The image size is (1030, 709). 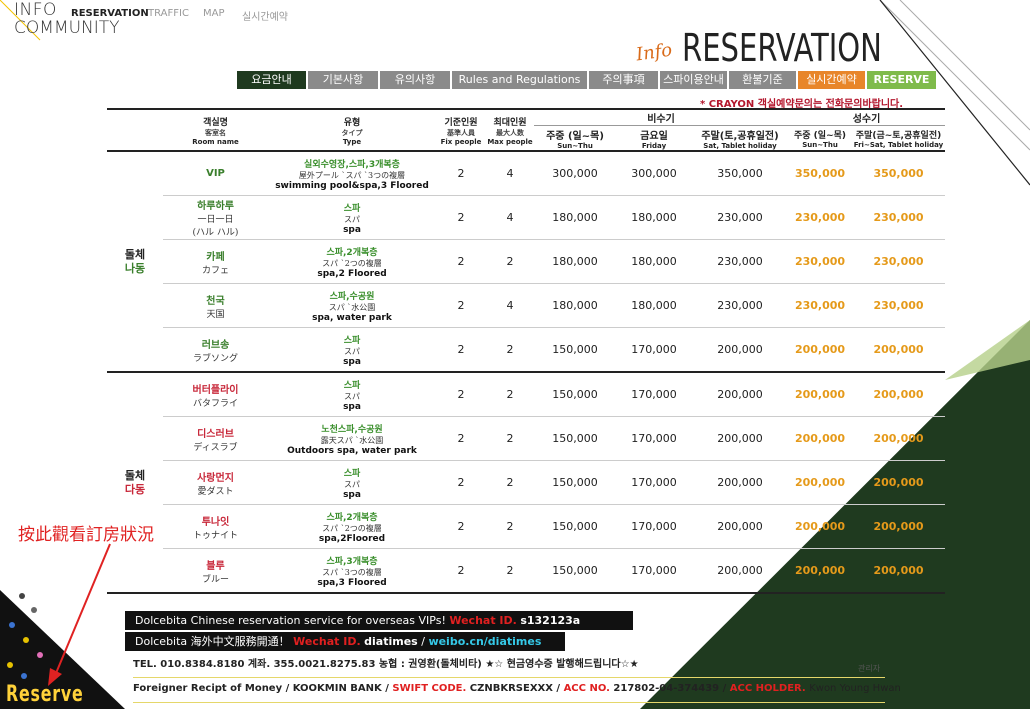 What do you see at coordinates (215, 564) in the screenshot?
I see `room-name: 블루` at bounding box center [215, 564].